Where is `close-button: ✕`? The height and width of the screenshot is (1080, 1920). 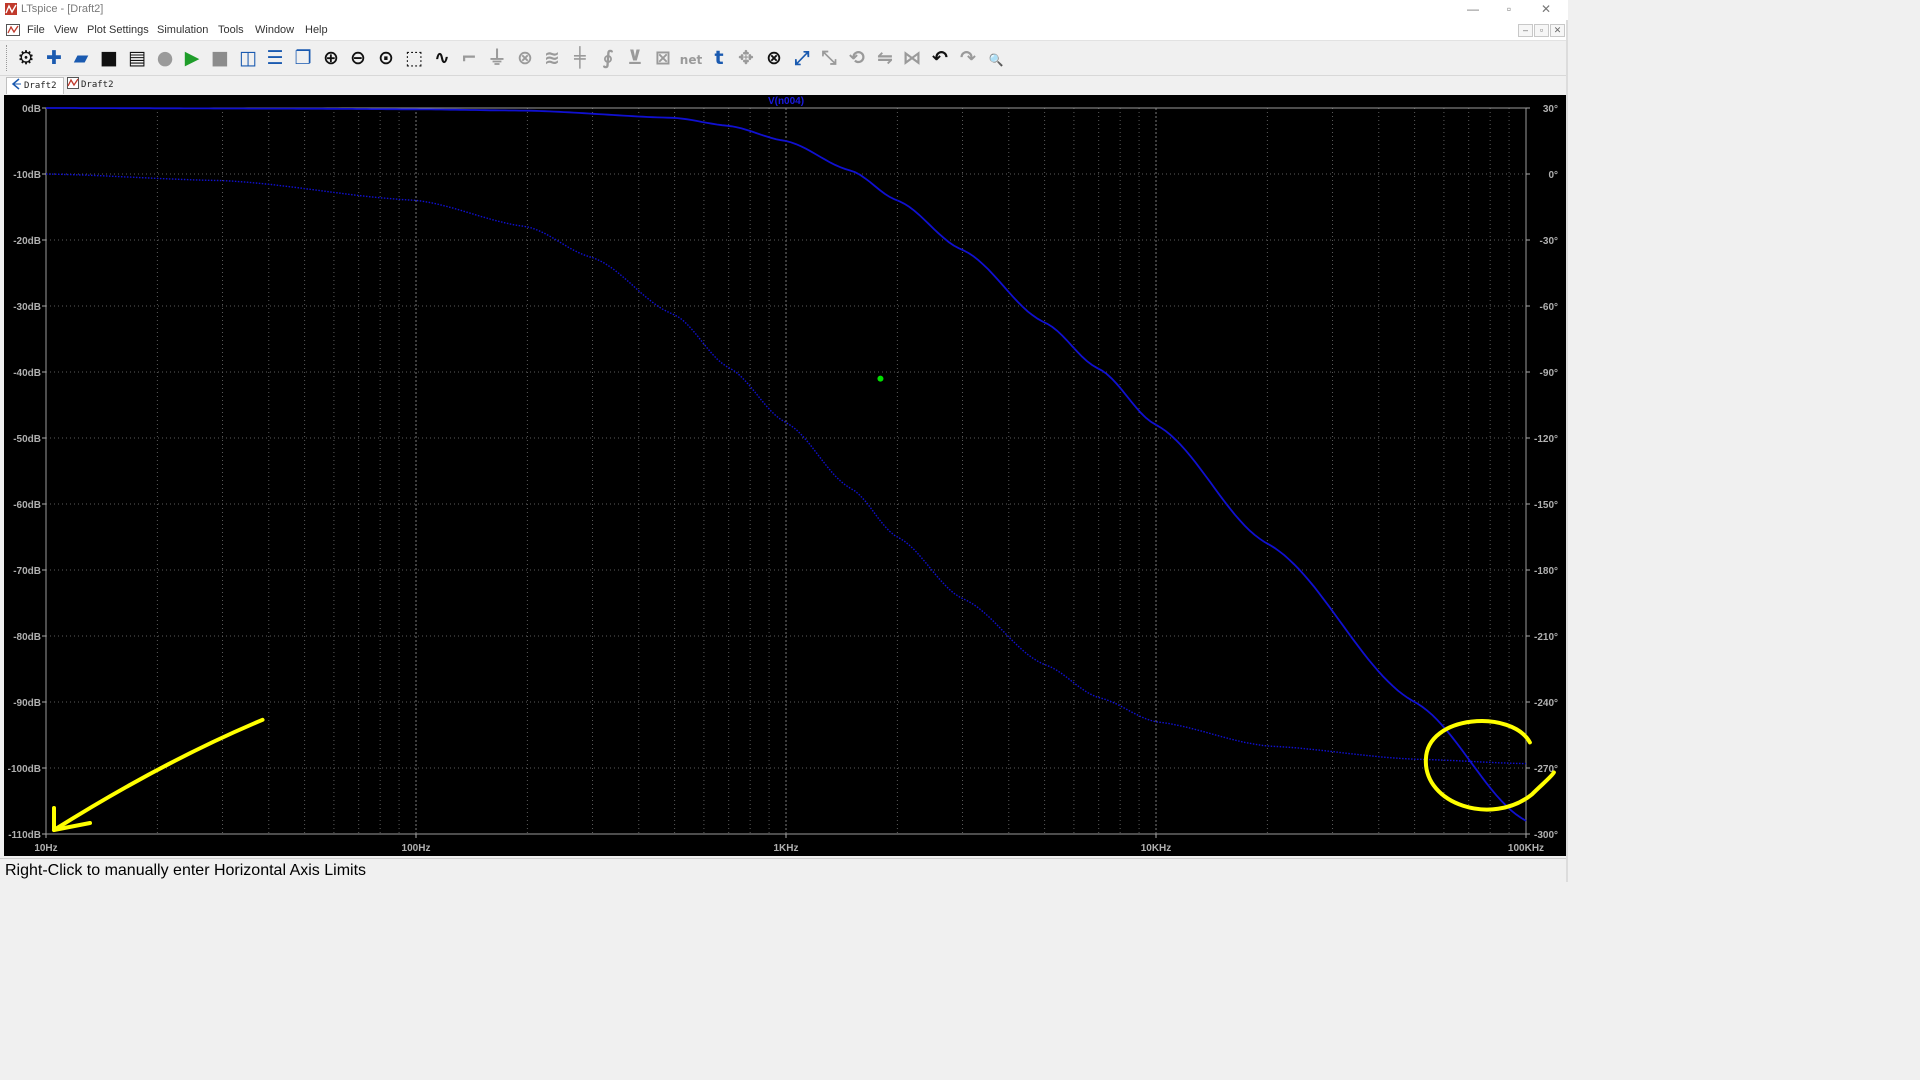
close-button: ✕ is located at coordinates (1546, 10).